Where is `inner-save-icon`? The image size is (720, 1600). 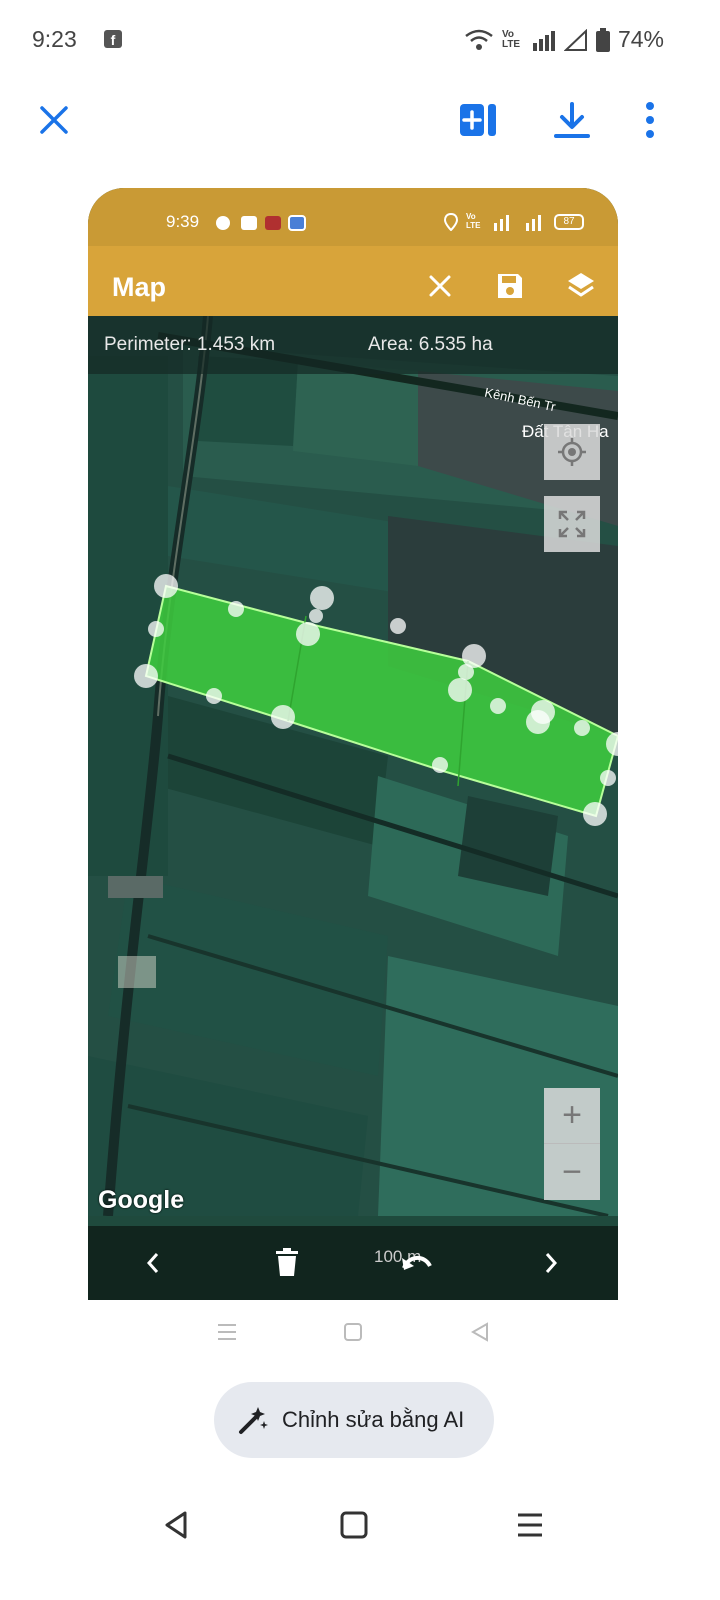
inner-save-icon is located at coordinates (510, 286).